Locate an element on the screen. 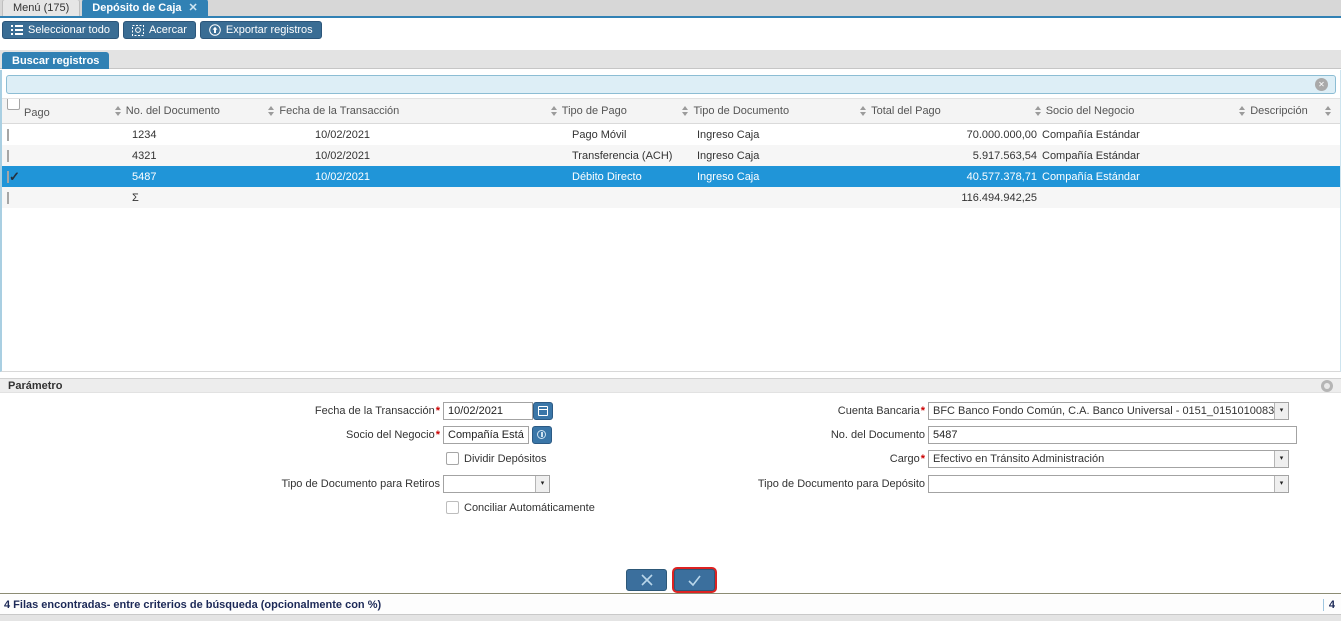 Image resolution: width=1341 pixels, height=621 pixels. no-documento-label: No. del Documento is located at coordinates (877, 435).